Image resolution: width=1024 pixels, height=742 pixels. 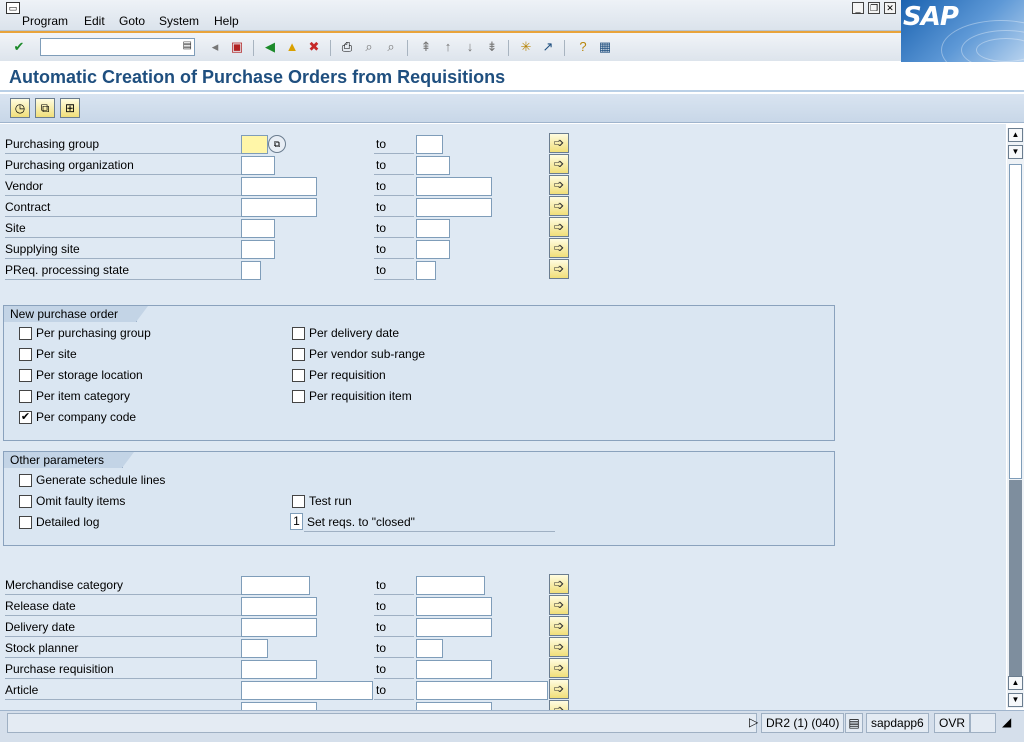 What do you see at coordinates (132, 21) in the screenshot?
I see `menu-goto: Goto` at bounding box center [132, 21].